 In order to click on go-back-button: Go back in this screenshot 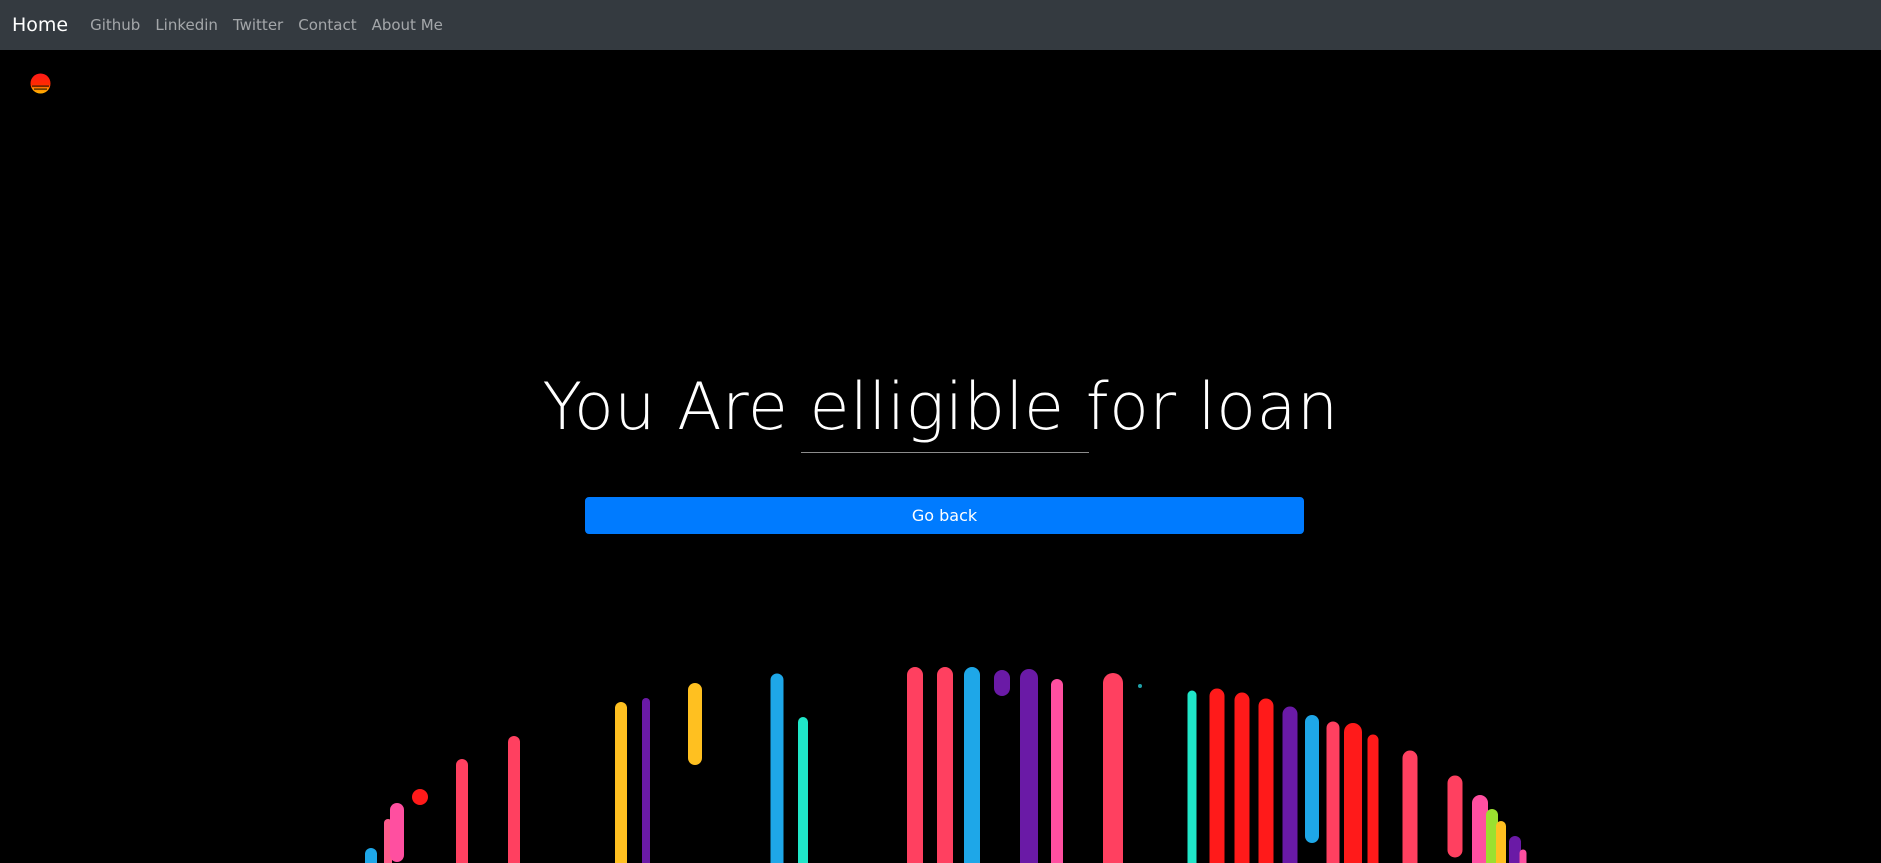, I will do `click(944, 515)`.